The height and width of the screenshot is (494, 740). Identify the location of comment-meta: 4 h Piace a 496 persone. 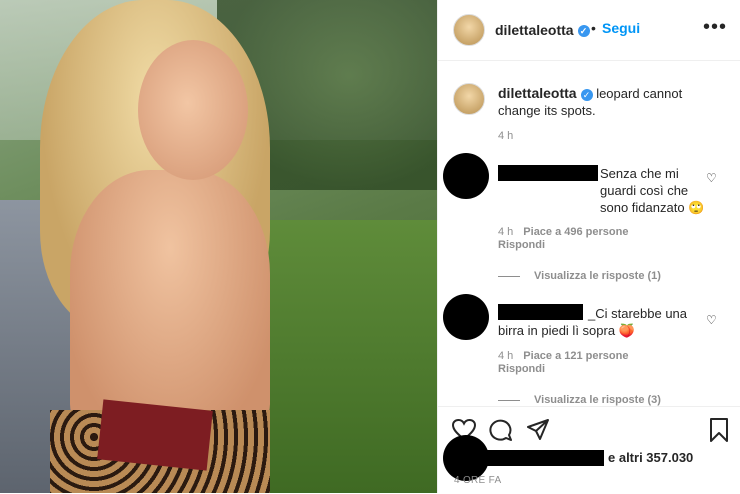
(563, 232).